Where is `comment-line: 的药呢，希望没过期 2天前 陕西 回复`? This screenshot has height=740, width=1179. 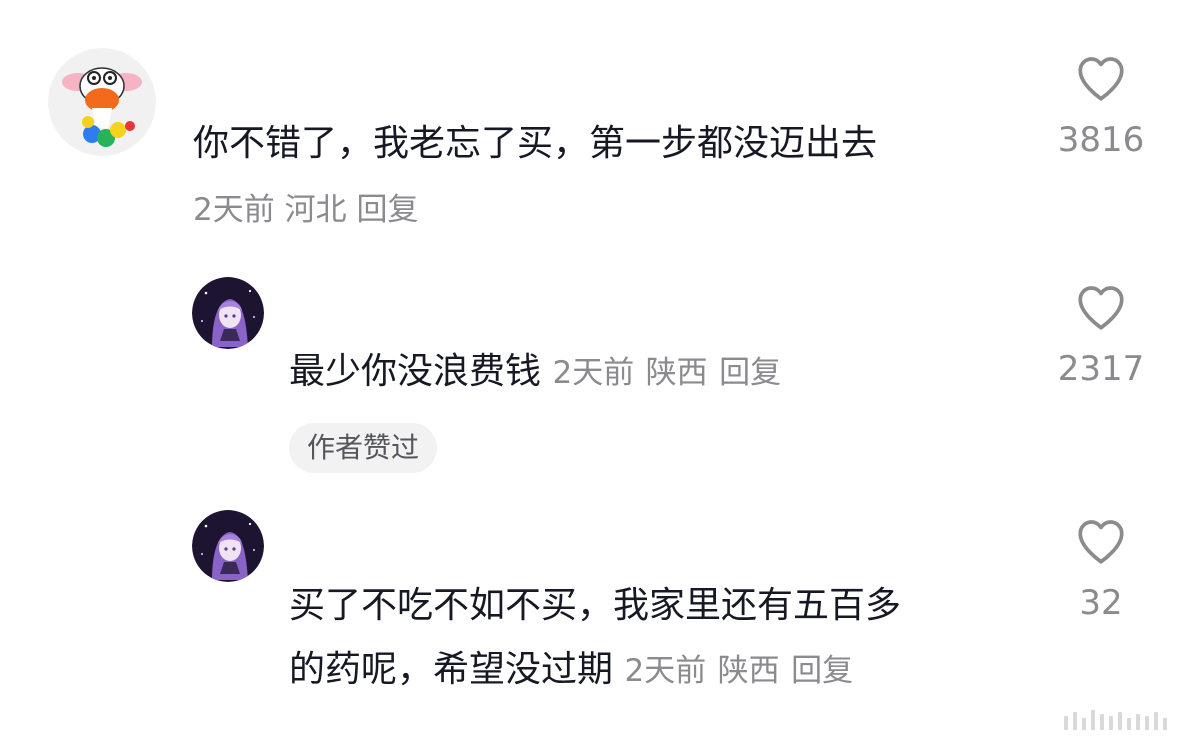
comment-line: 的药呢，希望没过期 2天前 陕西 回复 is located at coordinates (571, 670).